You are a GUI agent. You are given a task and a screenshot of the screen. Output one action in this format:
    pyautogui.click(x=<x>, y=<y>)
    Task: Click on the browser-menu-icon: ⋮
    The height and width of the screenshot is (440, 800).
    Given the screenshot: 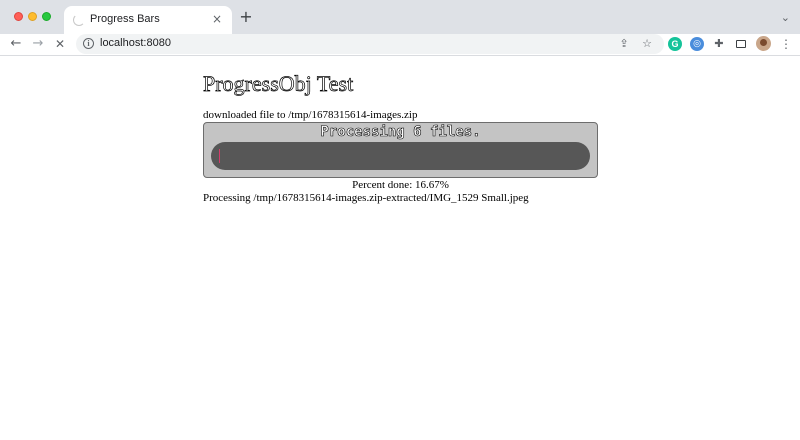 What is the action you would take?
    pyautogui.click(x=786, y=44)
    